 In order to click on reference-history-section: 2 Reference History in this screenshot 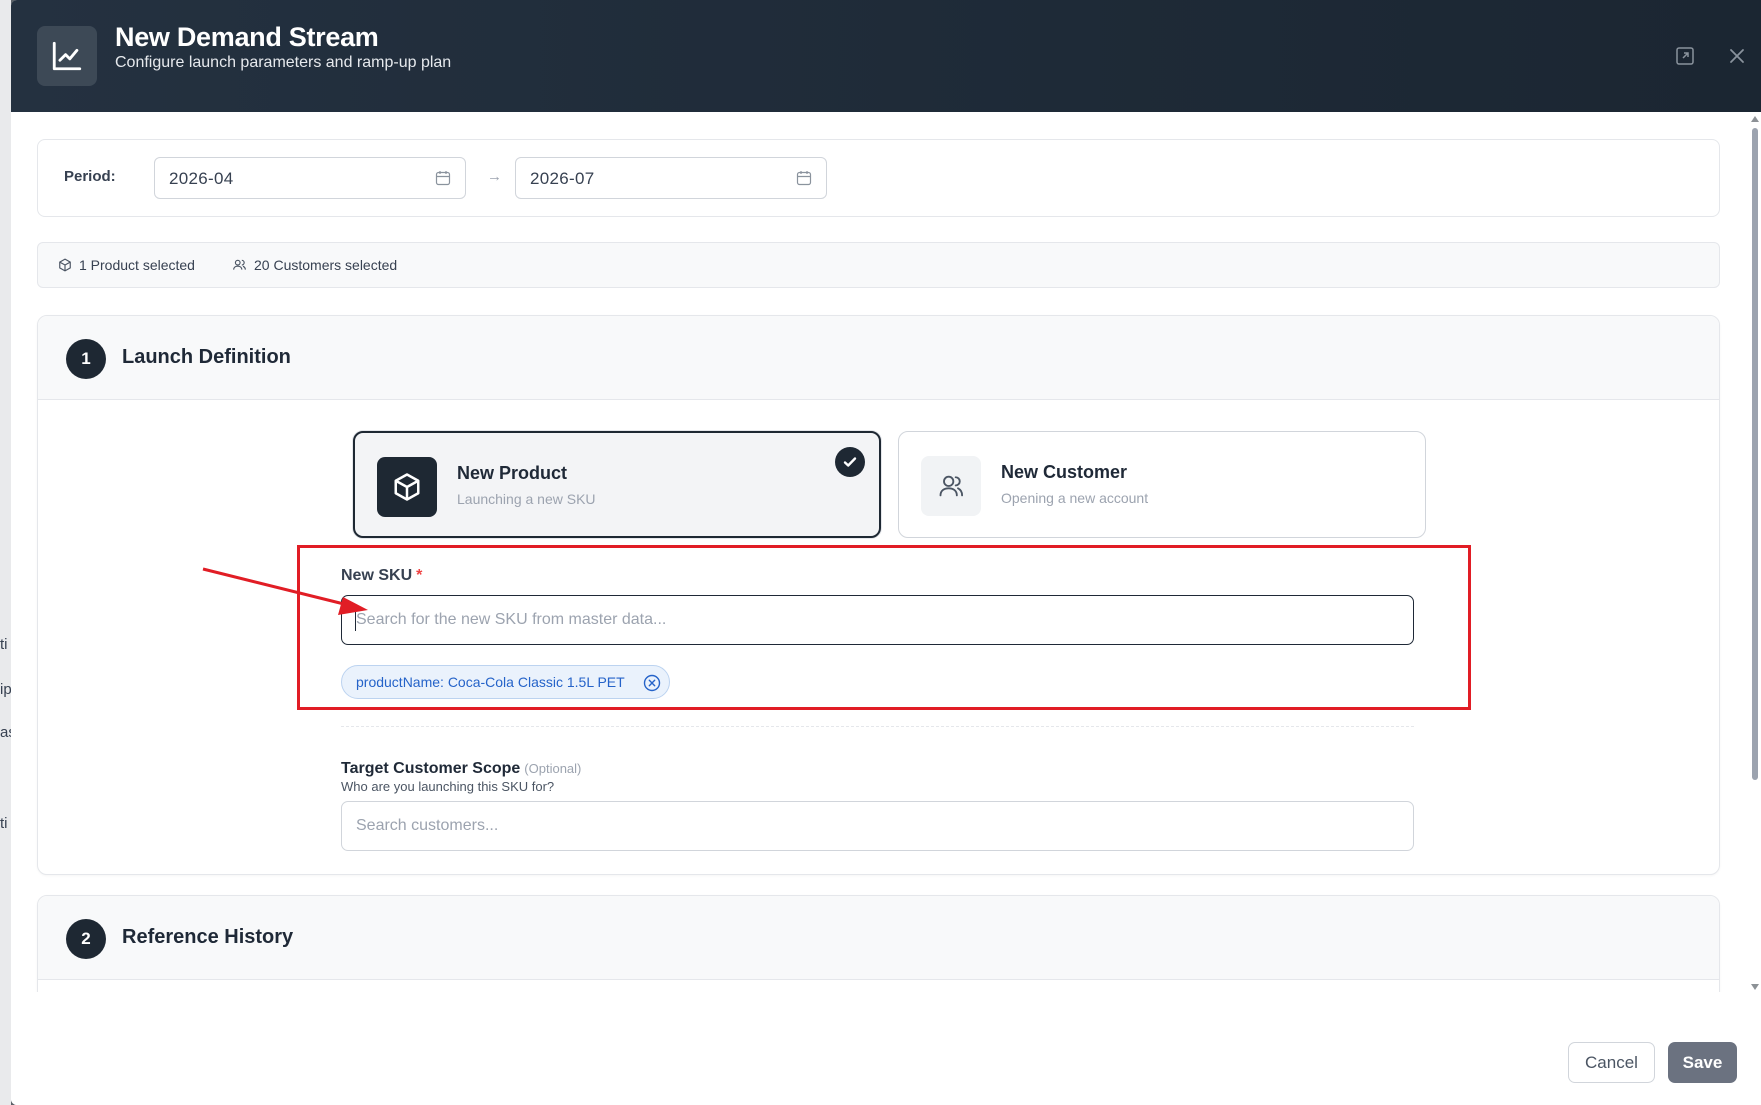, I will do `click(878, 943)`.